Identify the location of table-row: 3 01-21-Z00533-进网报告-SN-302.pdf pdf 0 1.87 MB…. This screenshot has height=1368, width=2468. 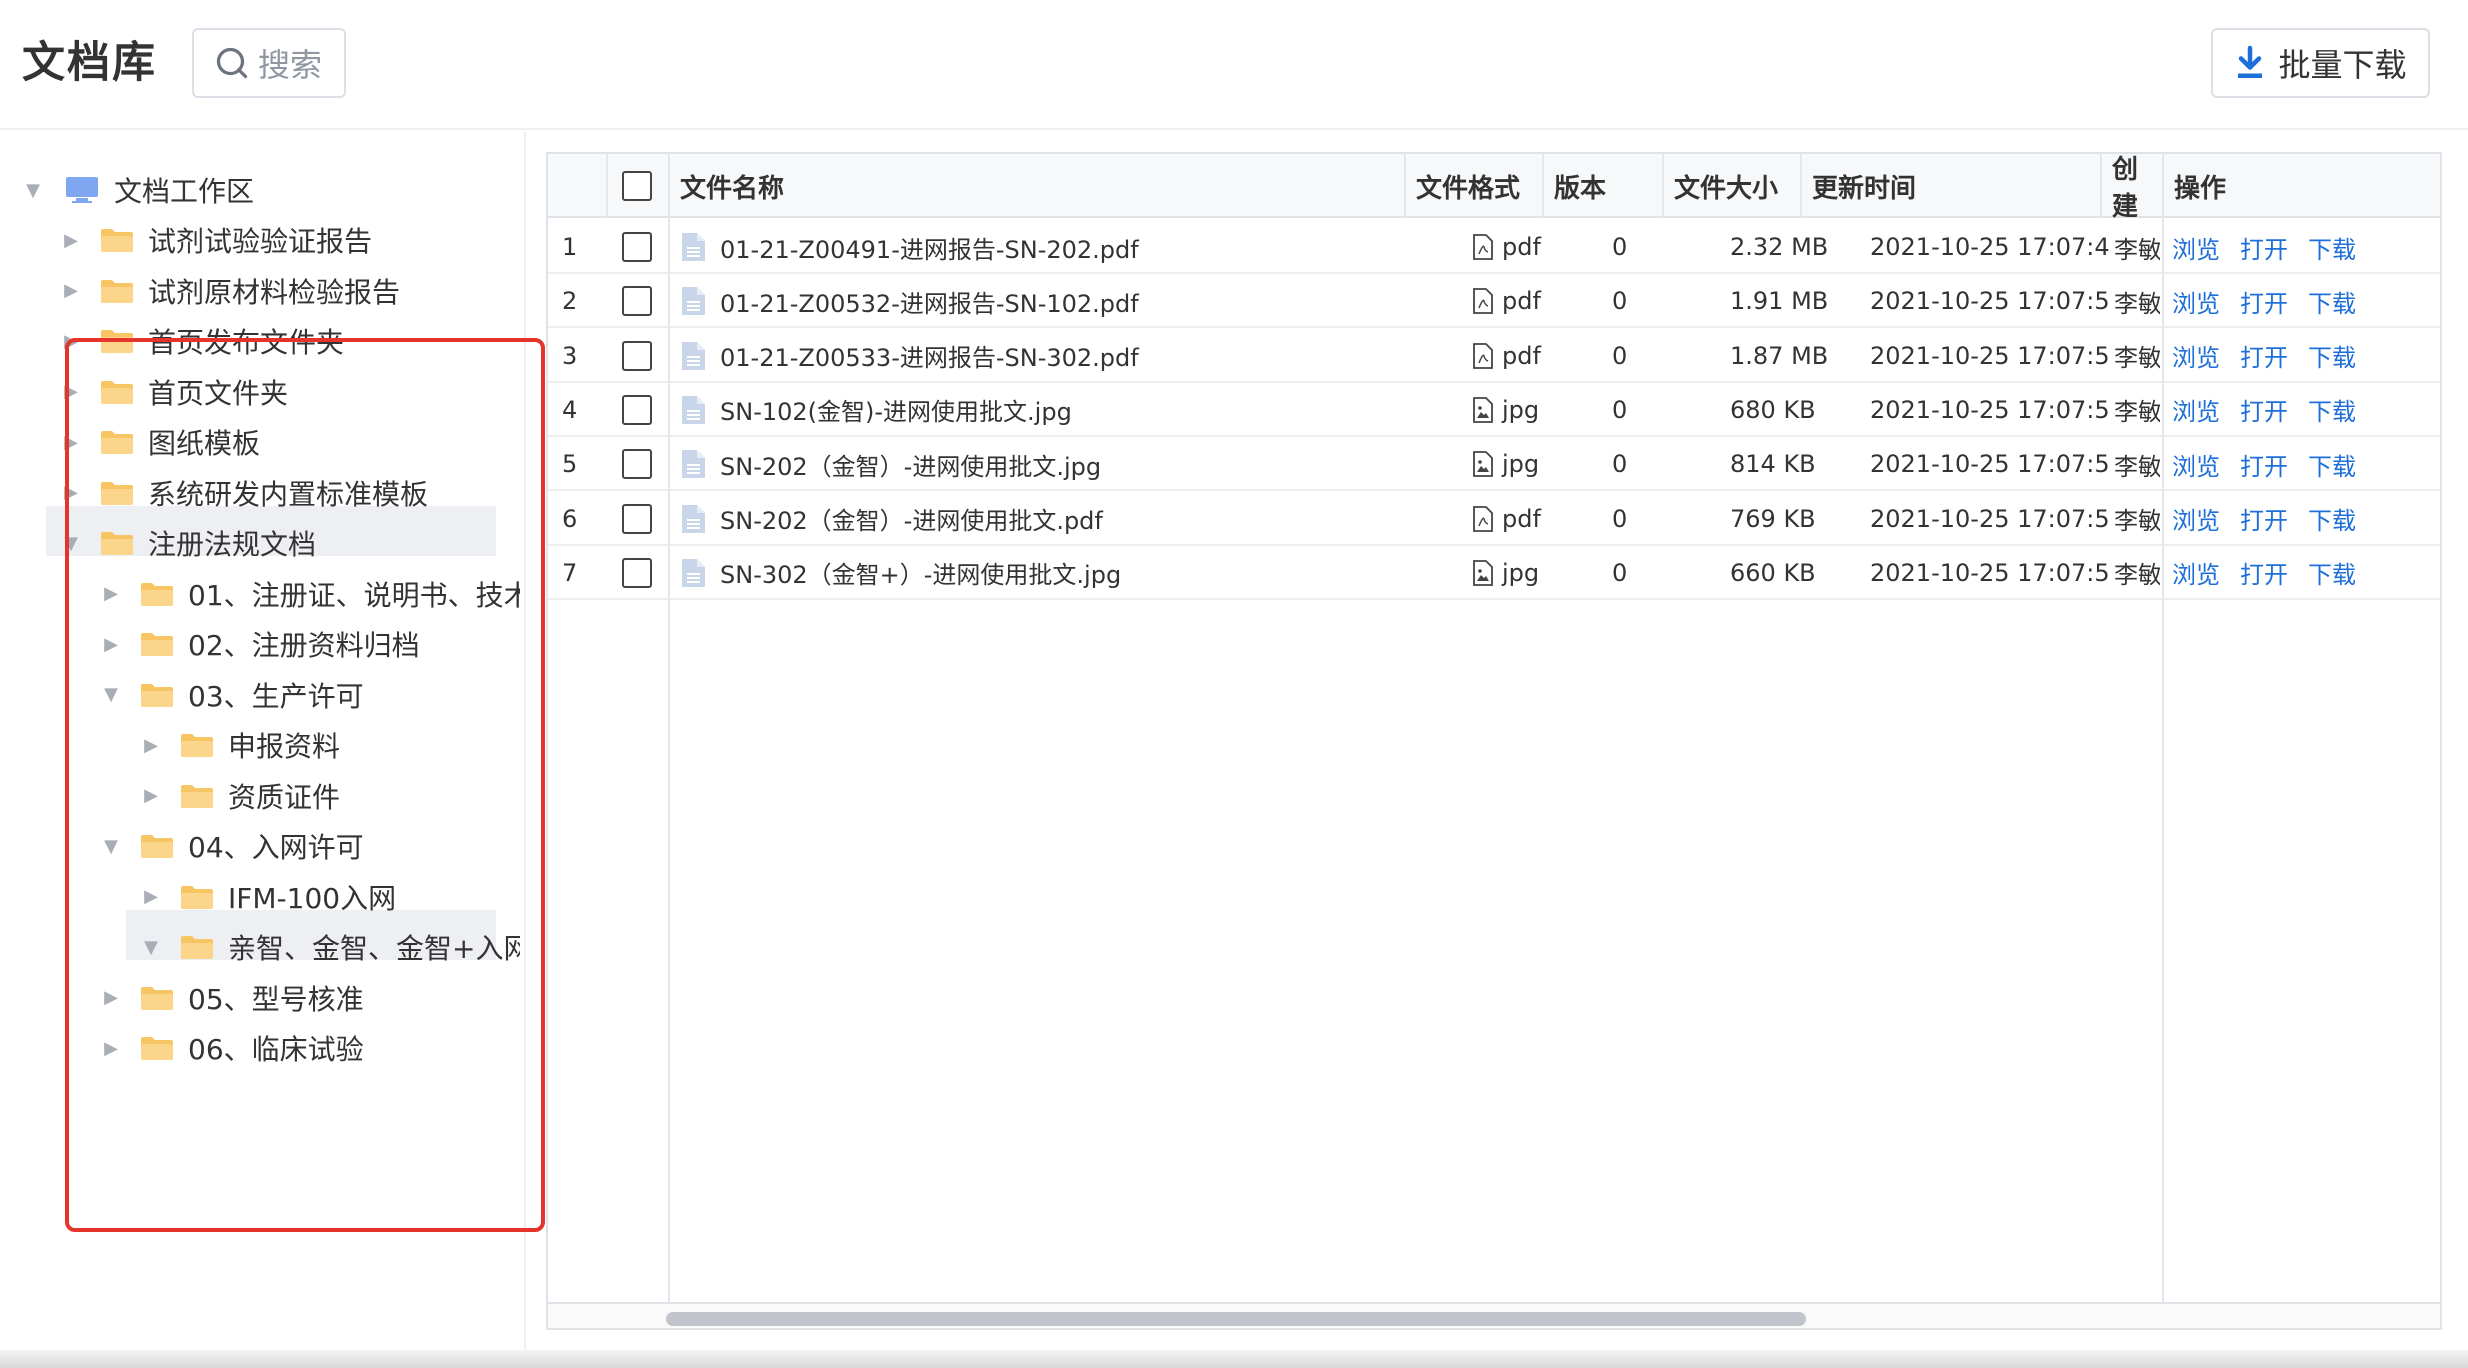
(1494, 356).